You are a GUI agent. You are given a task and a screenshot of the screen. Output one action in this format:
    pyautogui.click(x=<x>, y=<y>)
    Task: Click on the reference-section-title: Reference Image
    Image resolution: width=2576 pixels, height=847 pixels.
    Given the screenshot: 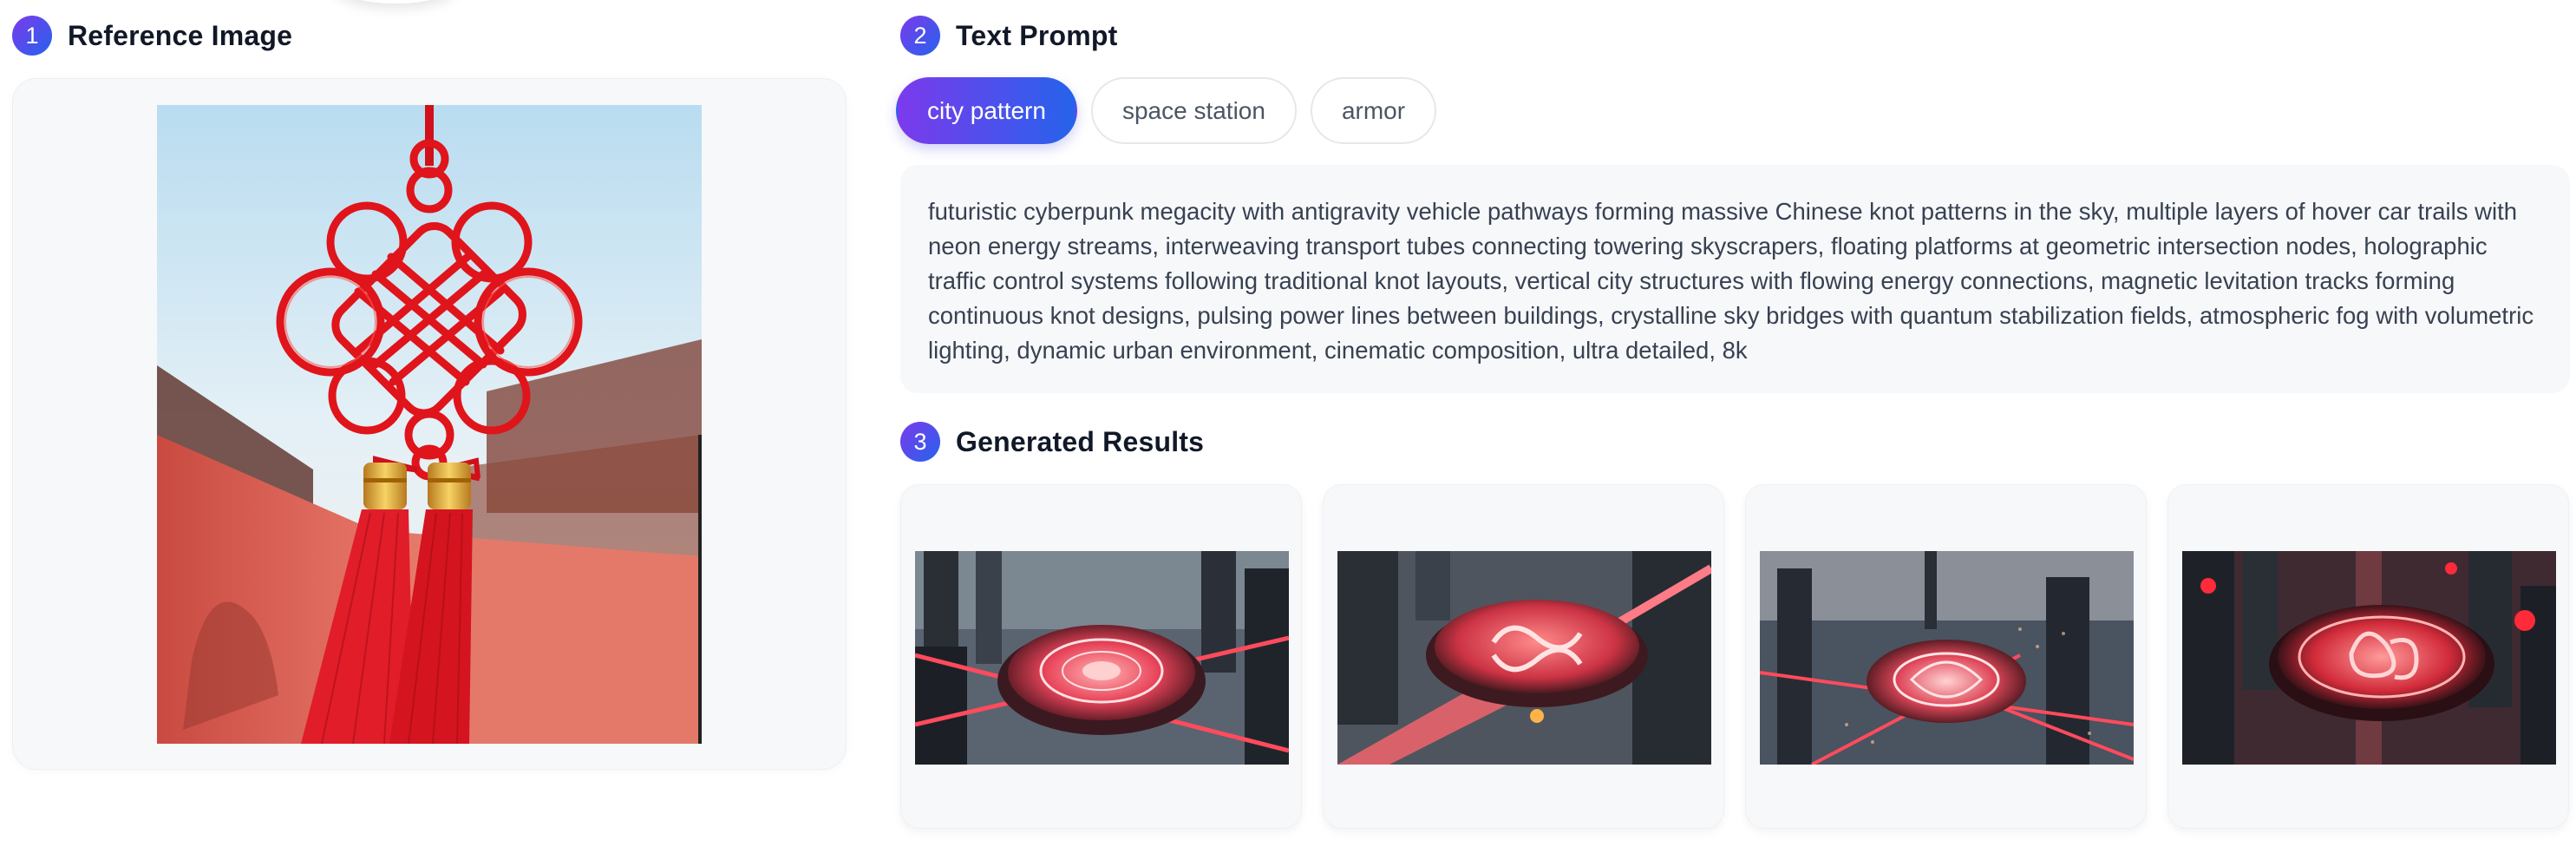 What is the action you would take?
    pyautogui.click(x=180, y=35)
    